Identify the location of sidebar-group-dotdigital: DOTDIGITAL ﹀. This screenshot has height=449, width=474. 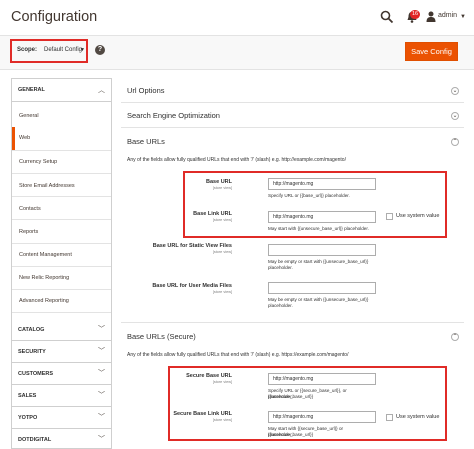
(61, 438).